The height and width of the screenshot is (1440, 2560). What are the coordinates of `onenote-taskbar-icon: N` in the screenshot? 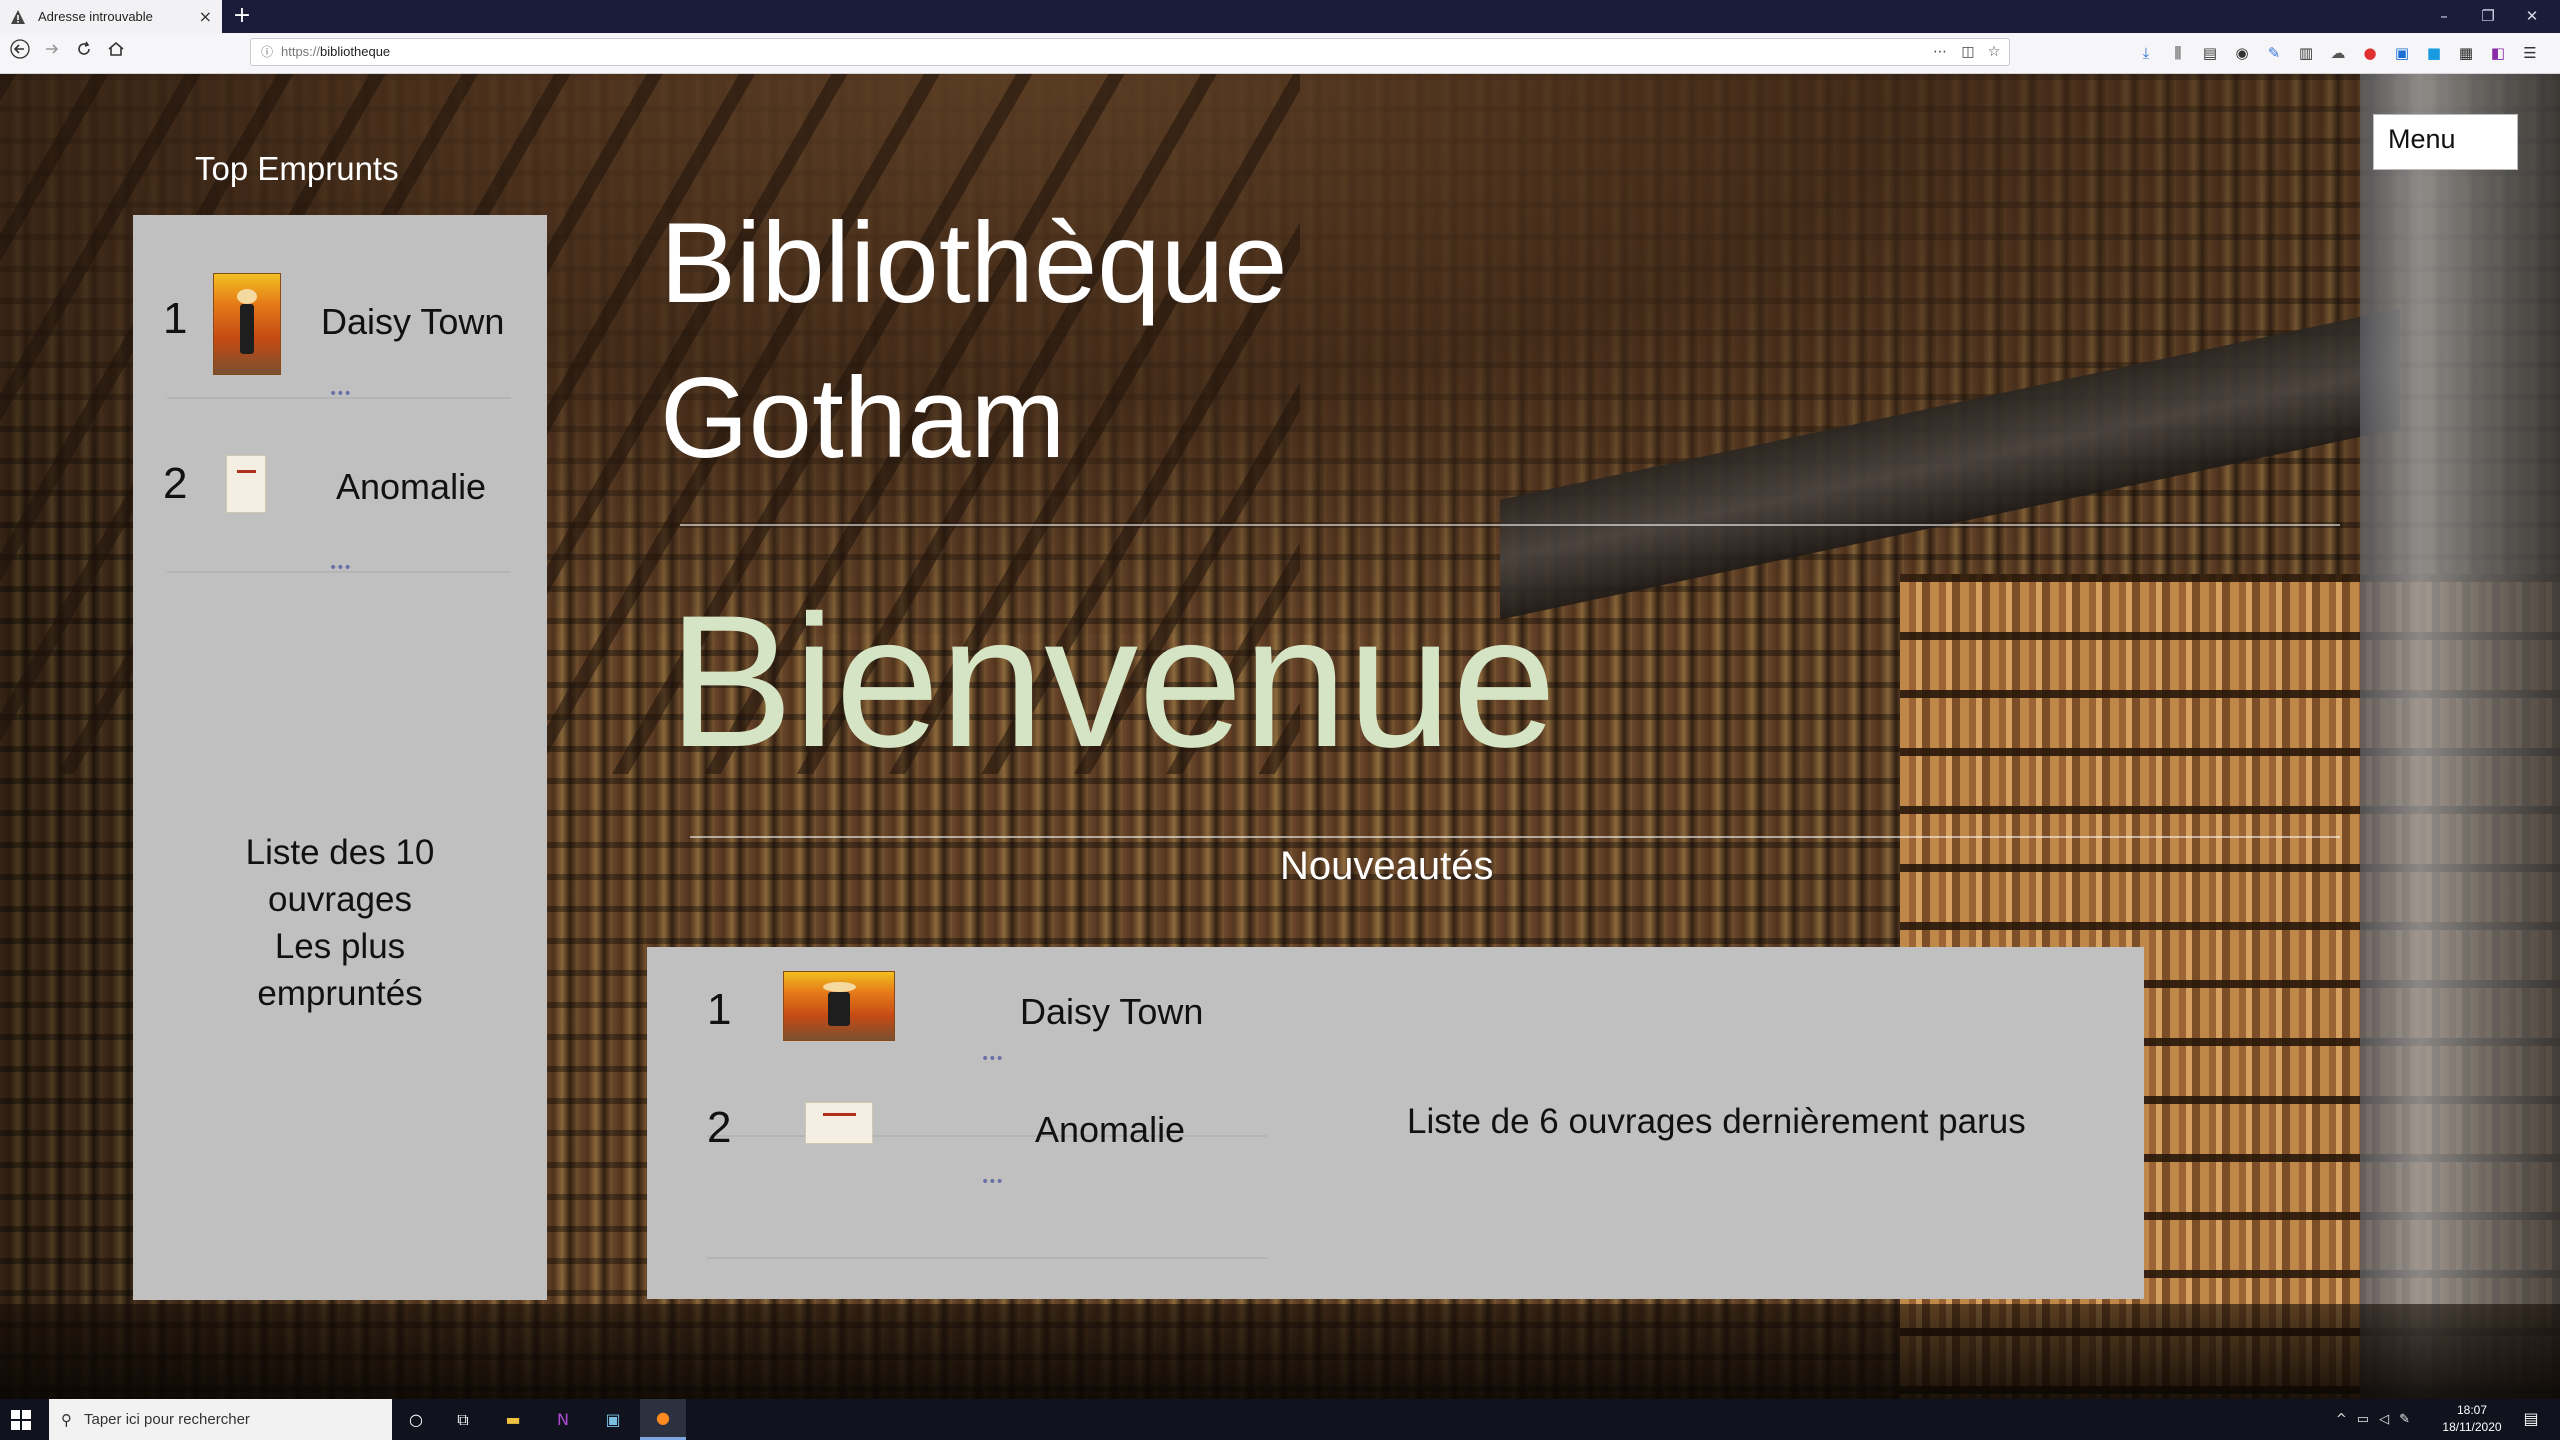 It's located at (563, 1420).